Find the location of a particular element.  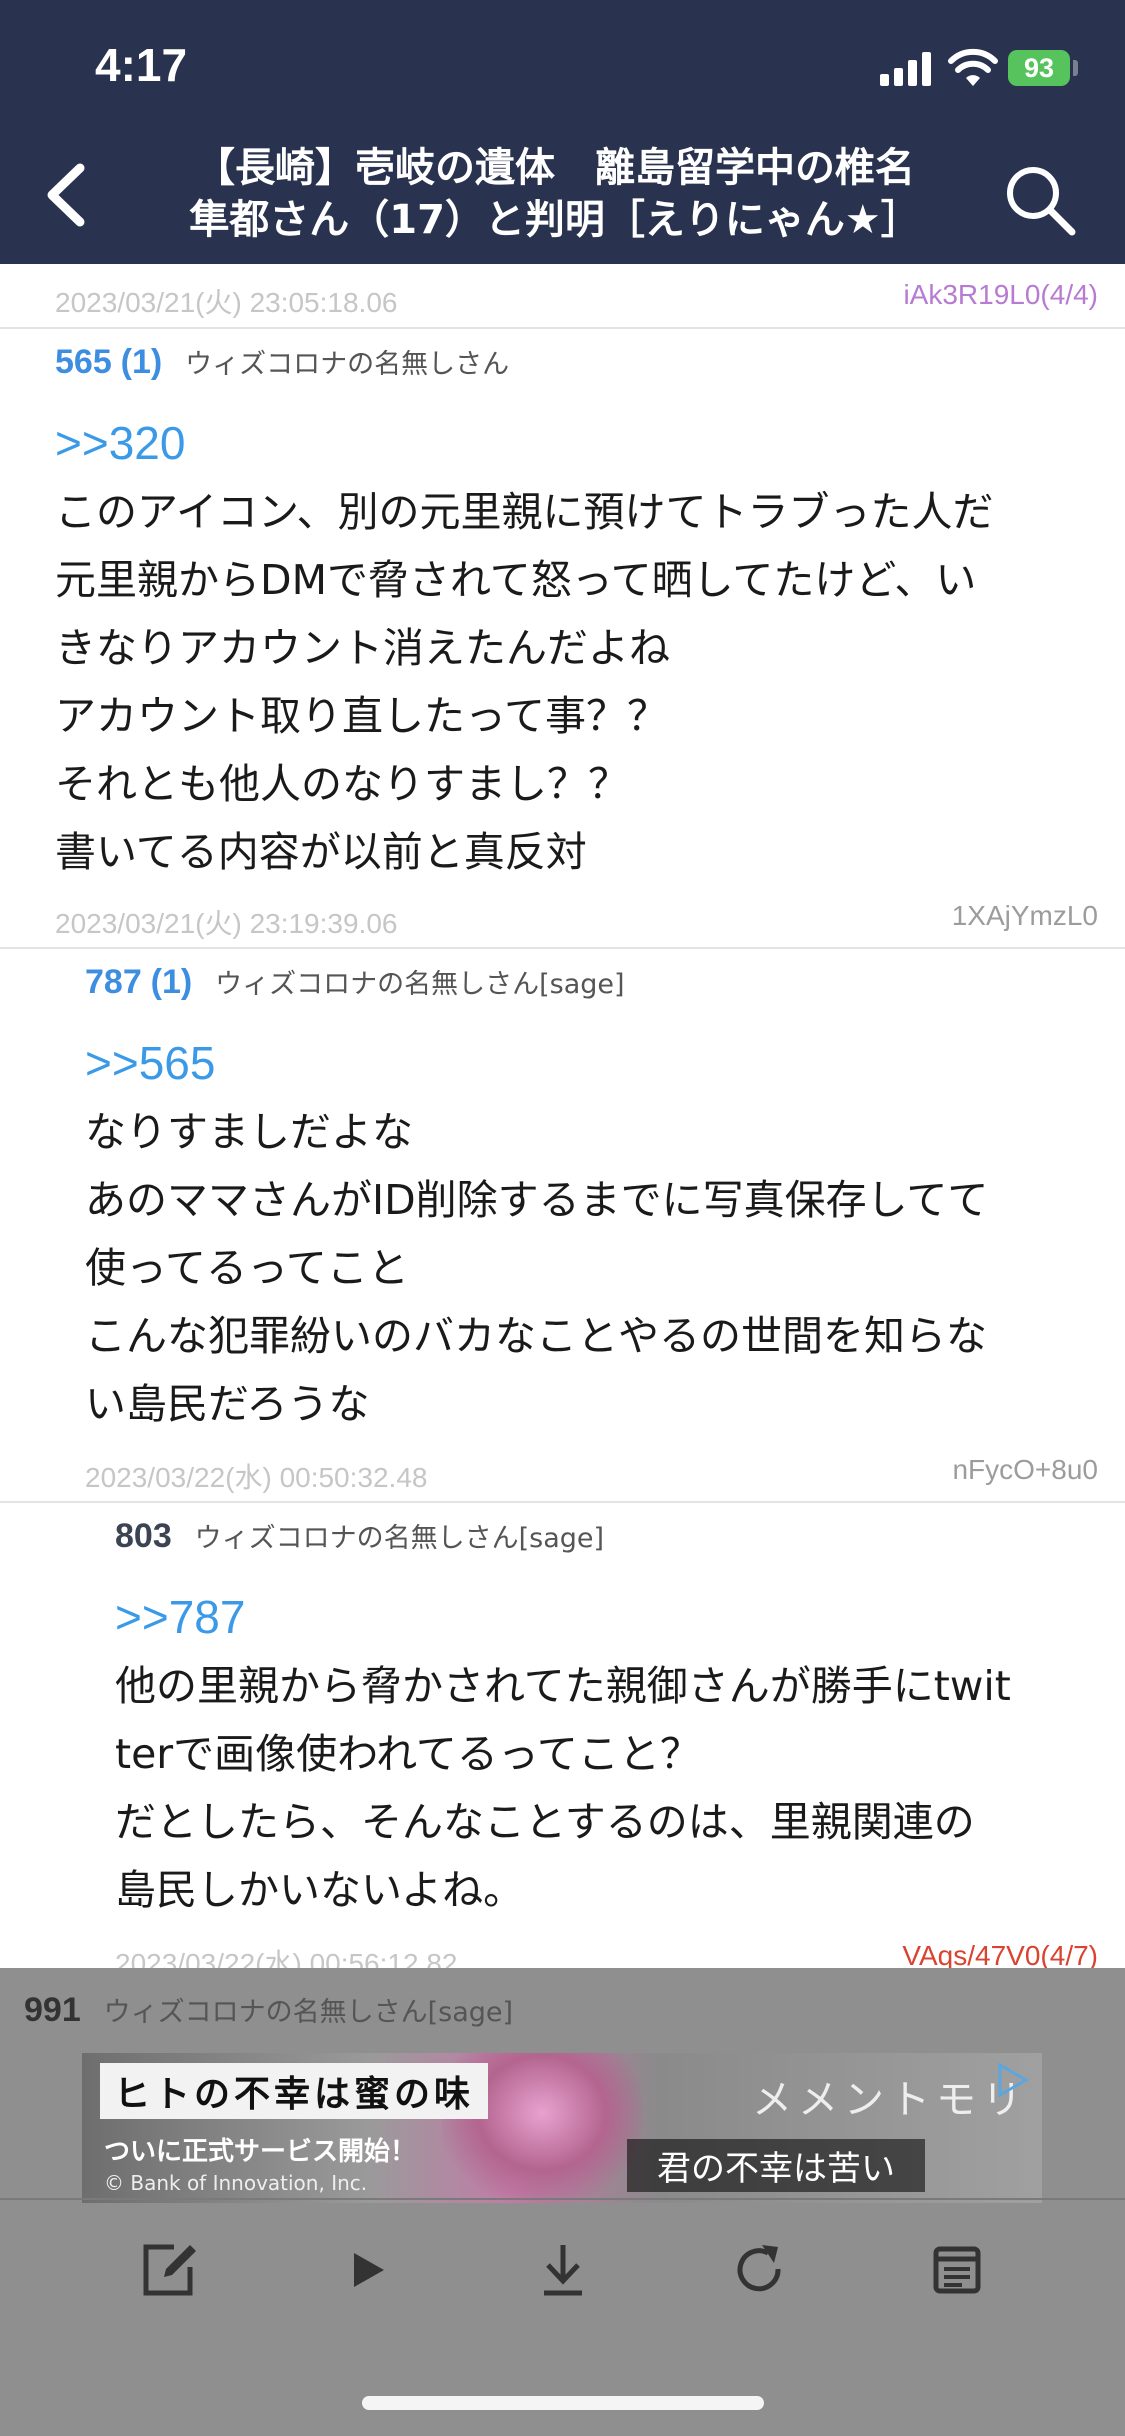

post-line: 島民しかいないよね。 is located at coordinates (320, 1890).